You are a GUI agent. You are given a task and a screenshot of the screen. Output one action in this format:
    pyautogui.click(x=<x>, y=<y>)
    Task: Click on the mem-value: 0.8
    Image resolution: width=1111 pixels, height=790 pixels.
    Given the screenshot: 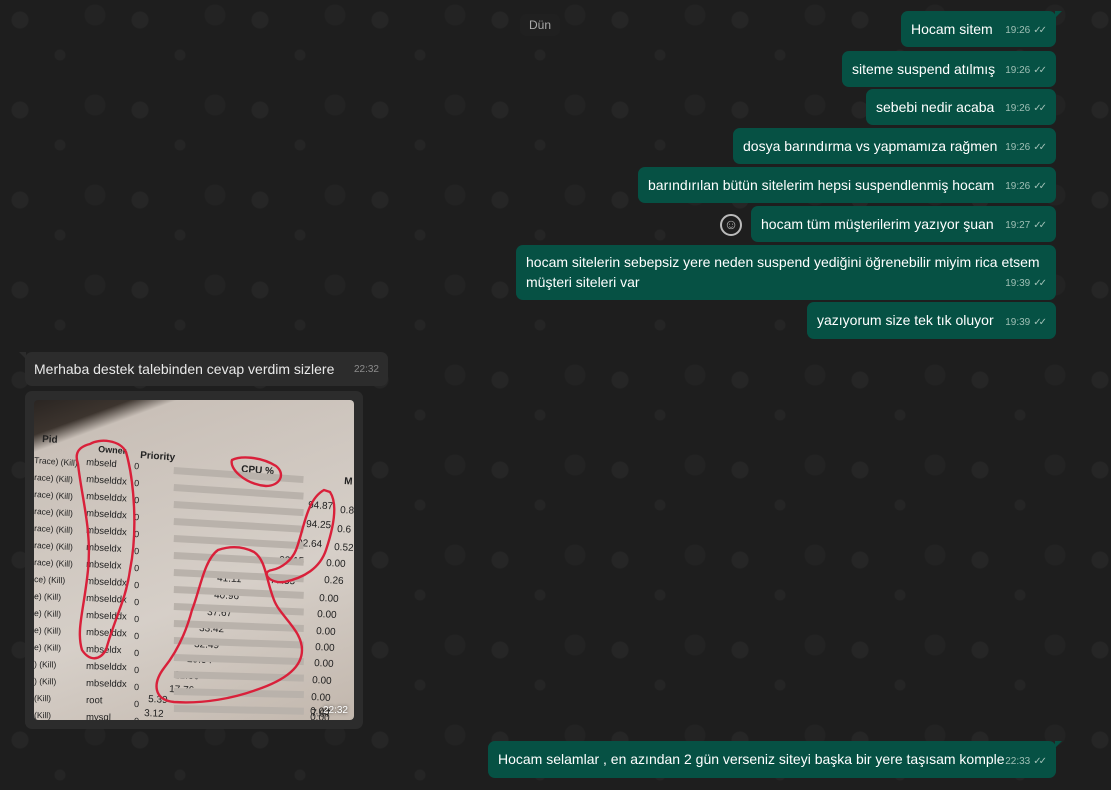 What is the action you would take?
    pyautogui.click(x=347, y=511)
    